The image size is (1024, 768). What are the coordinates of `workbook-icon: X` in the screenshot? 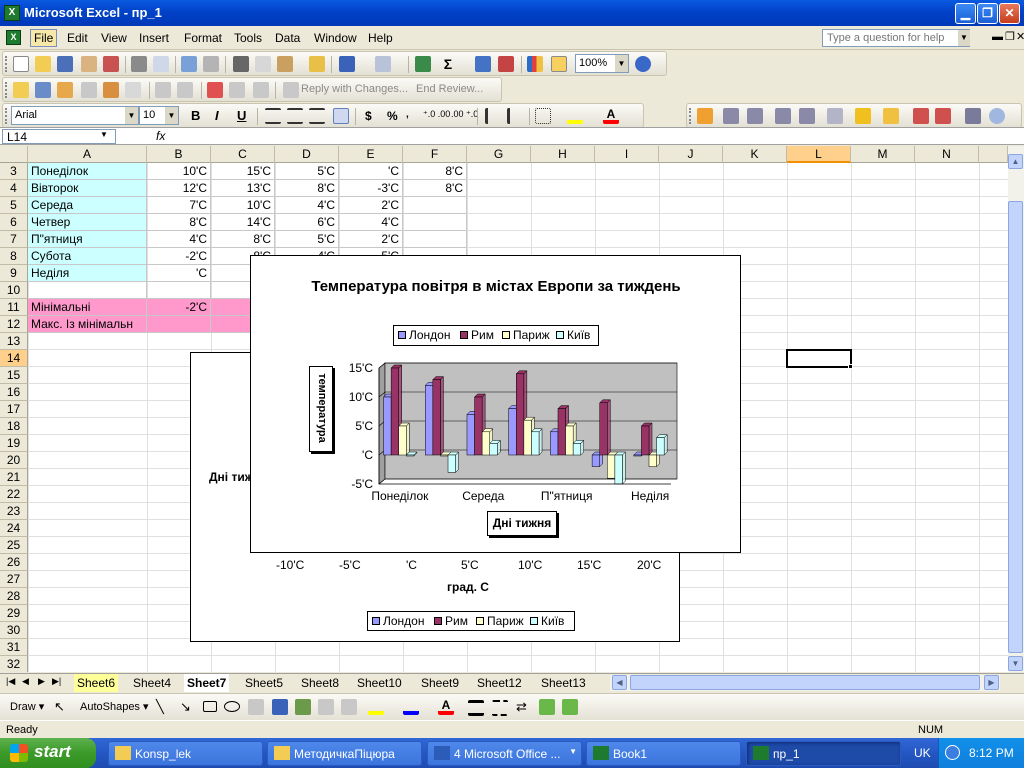 It's located at (13, 37).